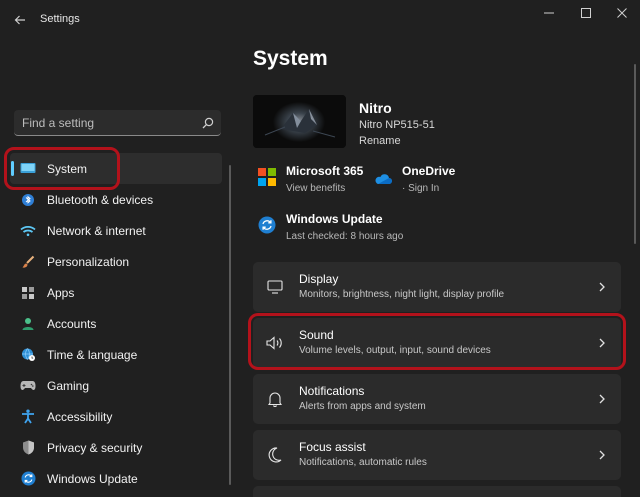 The width and height of the screenshot is (640, 497). Describe the element at coordinates (100, 199) in the screenshot. I see `sidebar-item-label: Bluetooth & devices` at that location.